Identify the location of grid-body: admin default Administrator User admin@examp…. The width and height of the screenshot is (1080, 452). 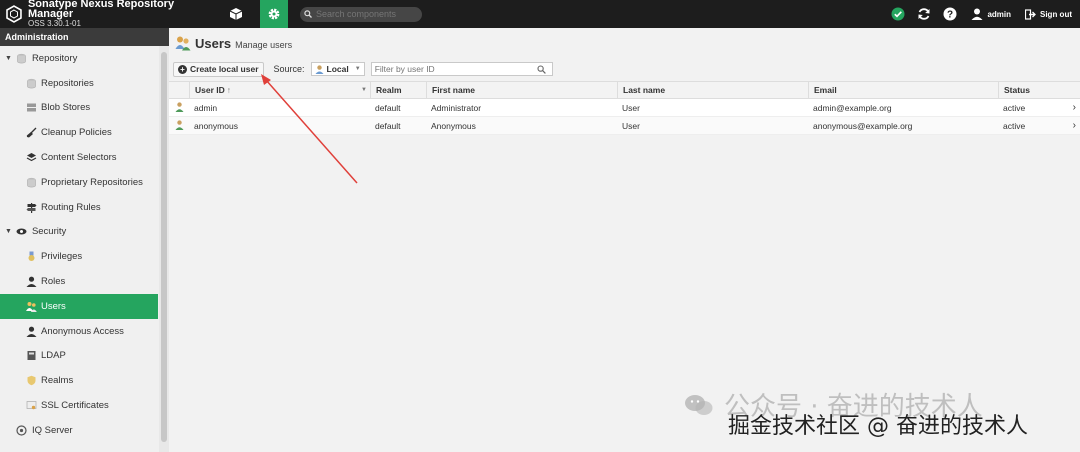
(624, 117).